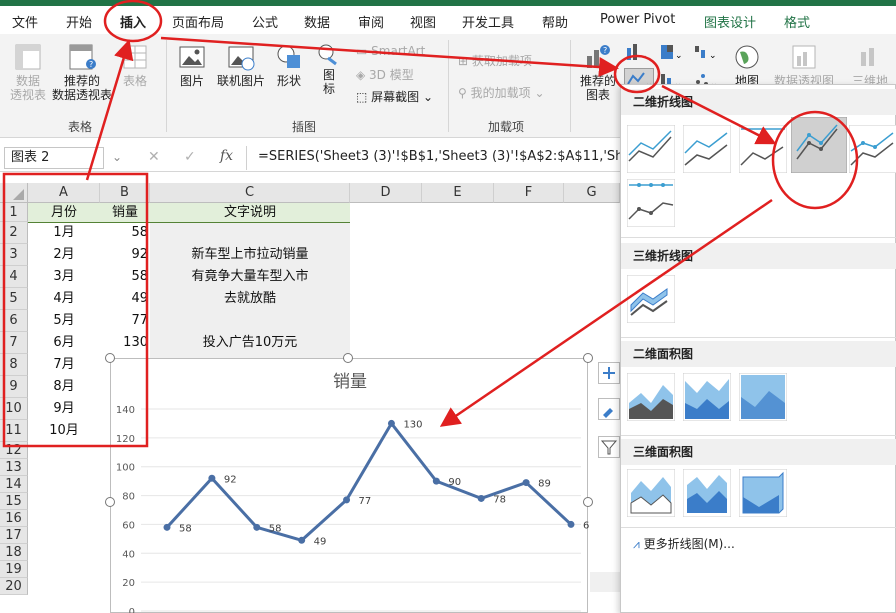 The height and width of the screenshot is (613, 896). What do you see at coordinates (389, 56) in the screenshot?
I see `arrow-insert-to-line` at bounding box center [389, 56].